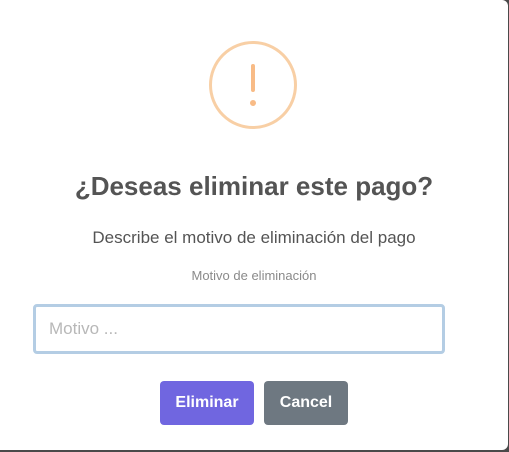 The width and height of the screenshot is (509, 452). Describe the element at coordinates (207, 403) in the screenshot. I see `delete-button: Eliminar` at that location.